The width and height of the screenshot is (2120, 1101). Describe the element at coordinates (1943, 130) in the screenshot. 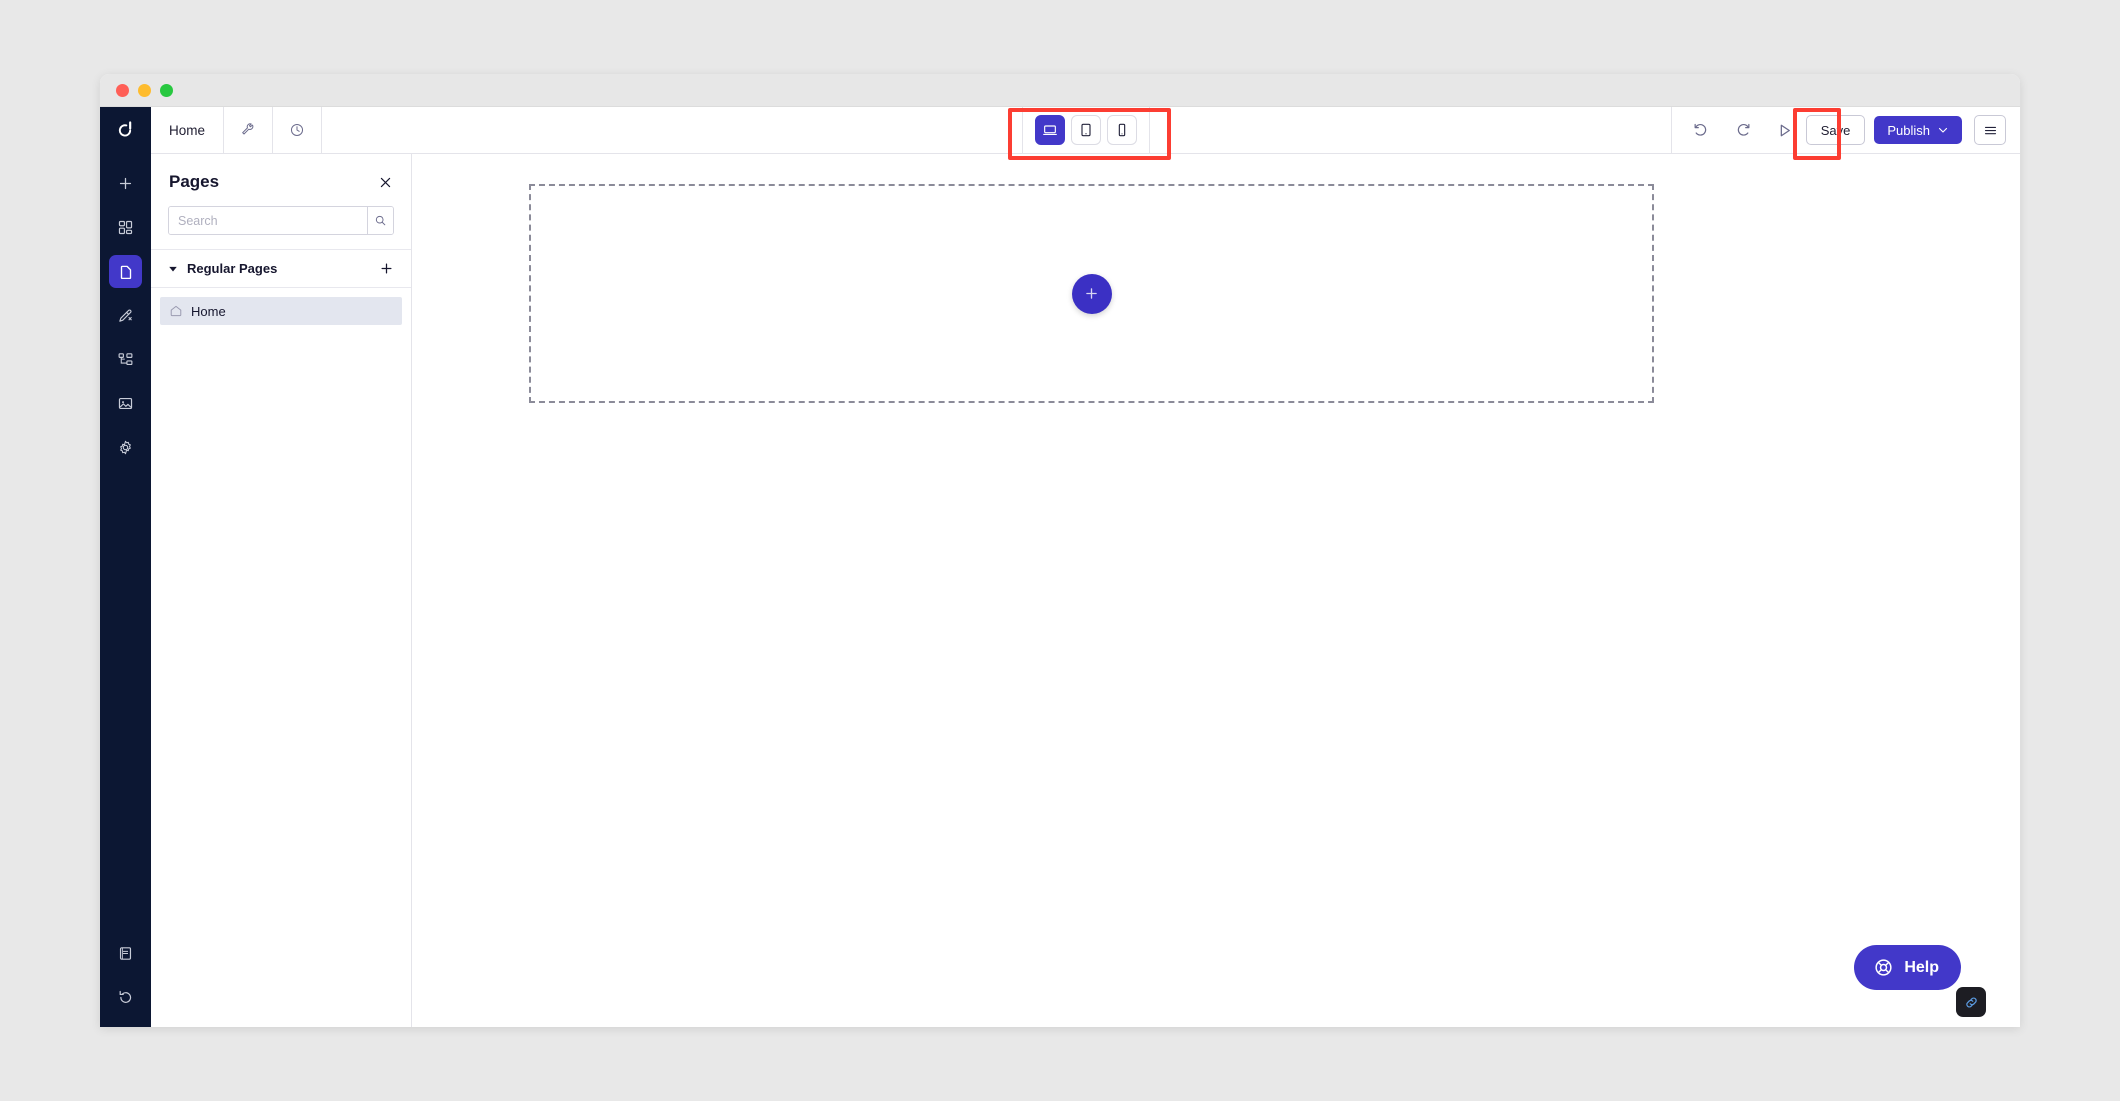

I see `chevron-down-icon` at that location.